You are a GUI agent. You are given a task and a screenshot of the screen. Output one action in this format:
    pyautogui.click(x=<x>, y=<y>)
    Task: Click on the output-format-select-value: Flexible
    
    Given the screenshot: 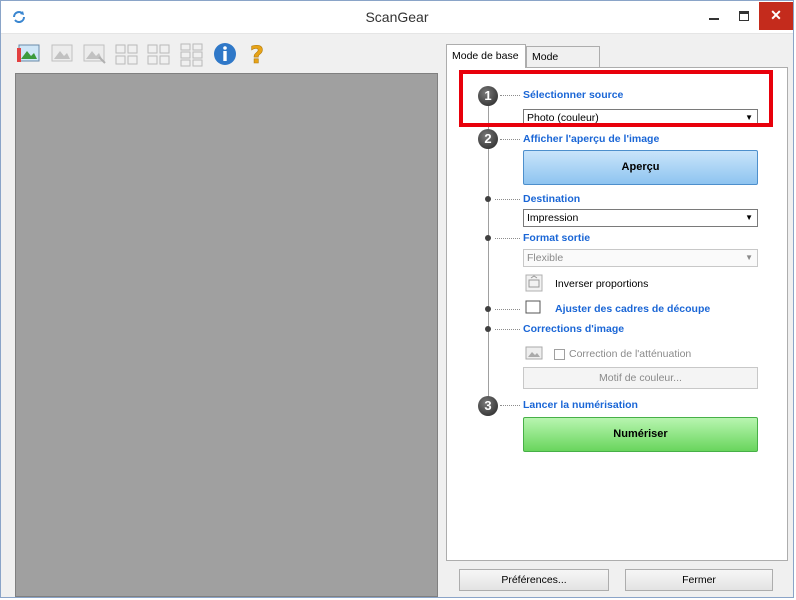 What is the action you would take?
    pyautogui.click(x=545, y=258)
    